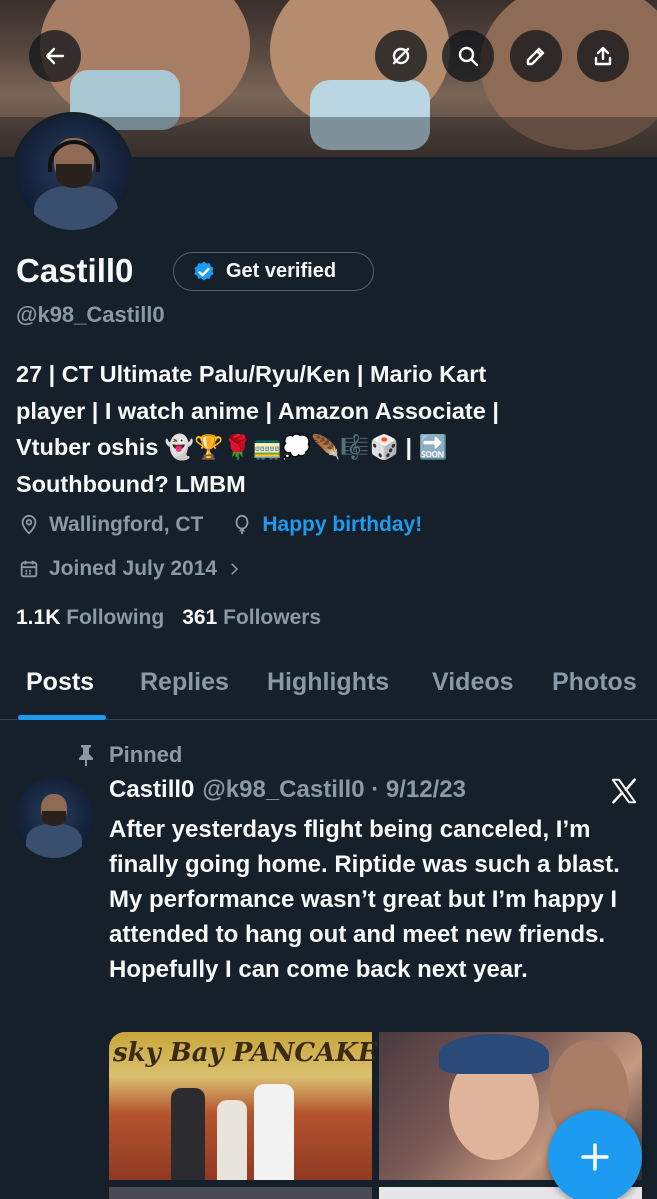 The image size is (657, 1199). Describe the element at coordinates (131, 483) in the screenshot. I see `bio-line: Southbound? LMBM` at that location.